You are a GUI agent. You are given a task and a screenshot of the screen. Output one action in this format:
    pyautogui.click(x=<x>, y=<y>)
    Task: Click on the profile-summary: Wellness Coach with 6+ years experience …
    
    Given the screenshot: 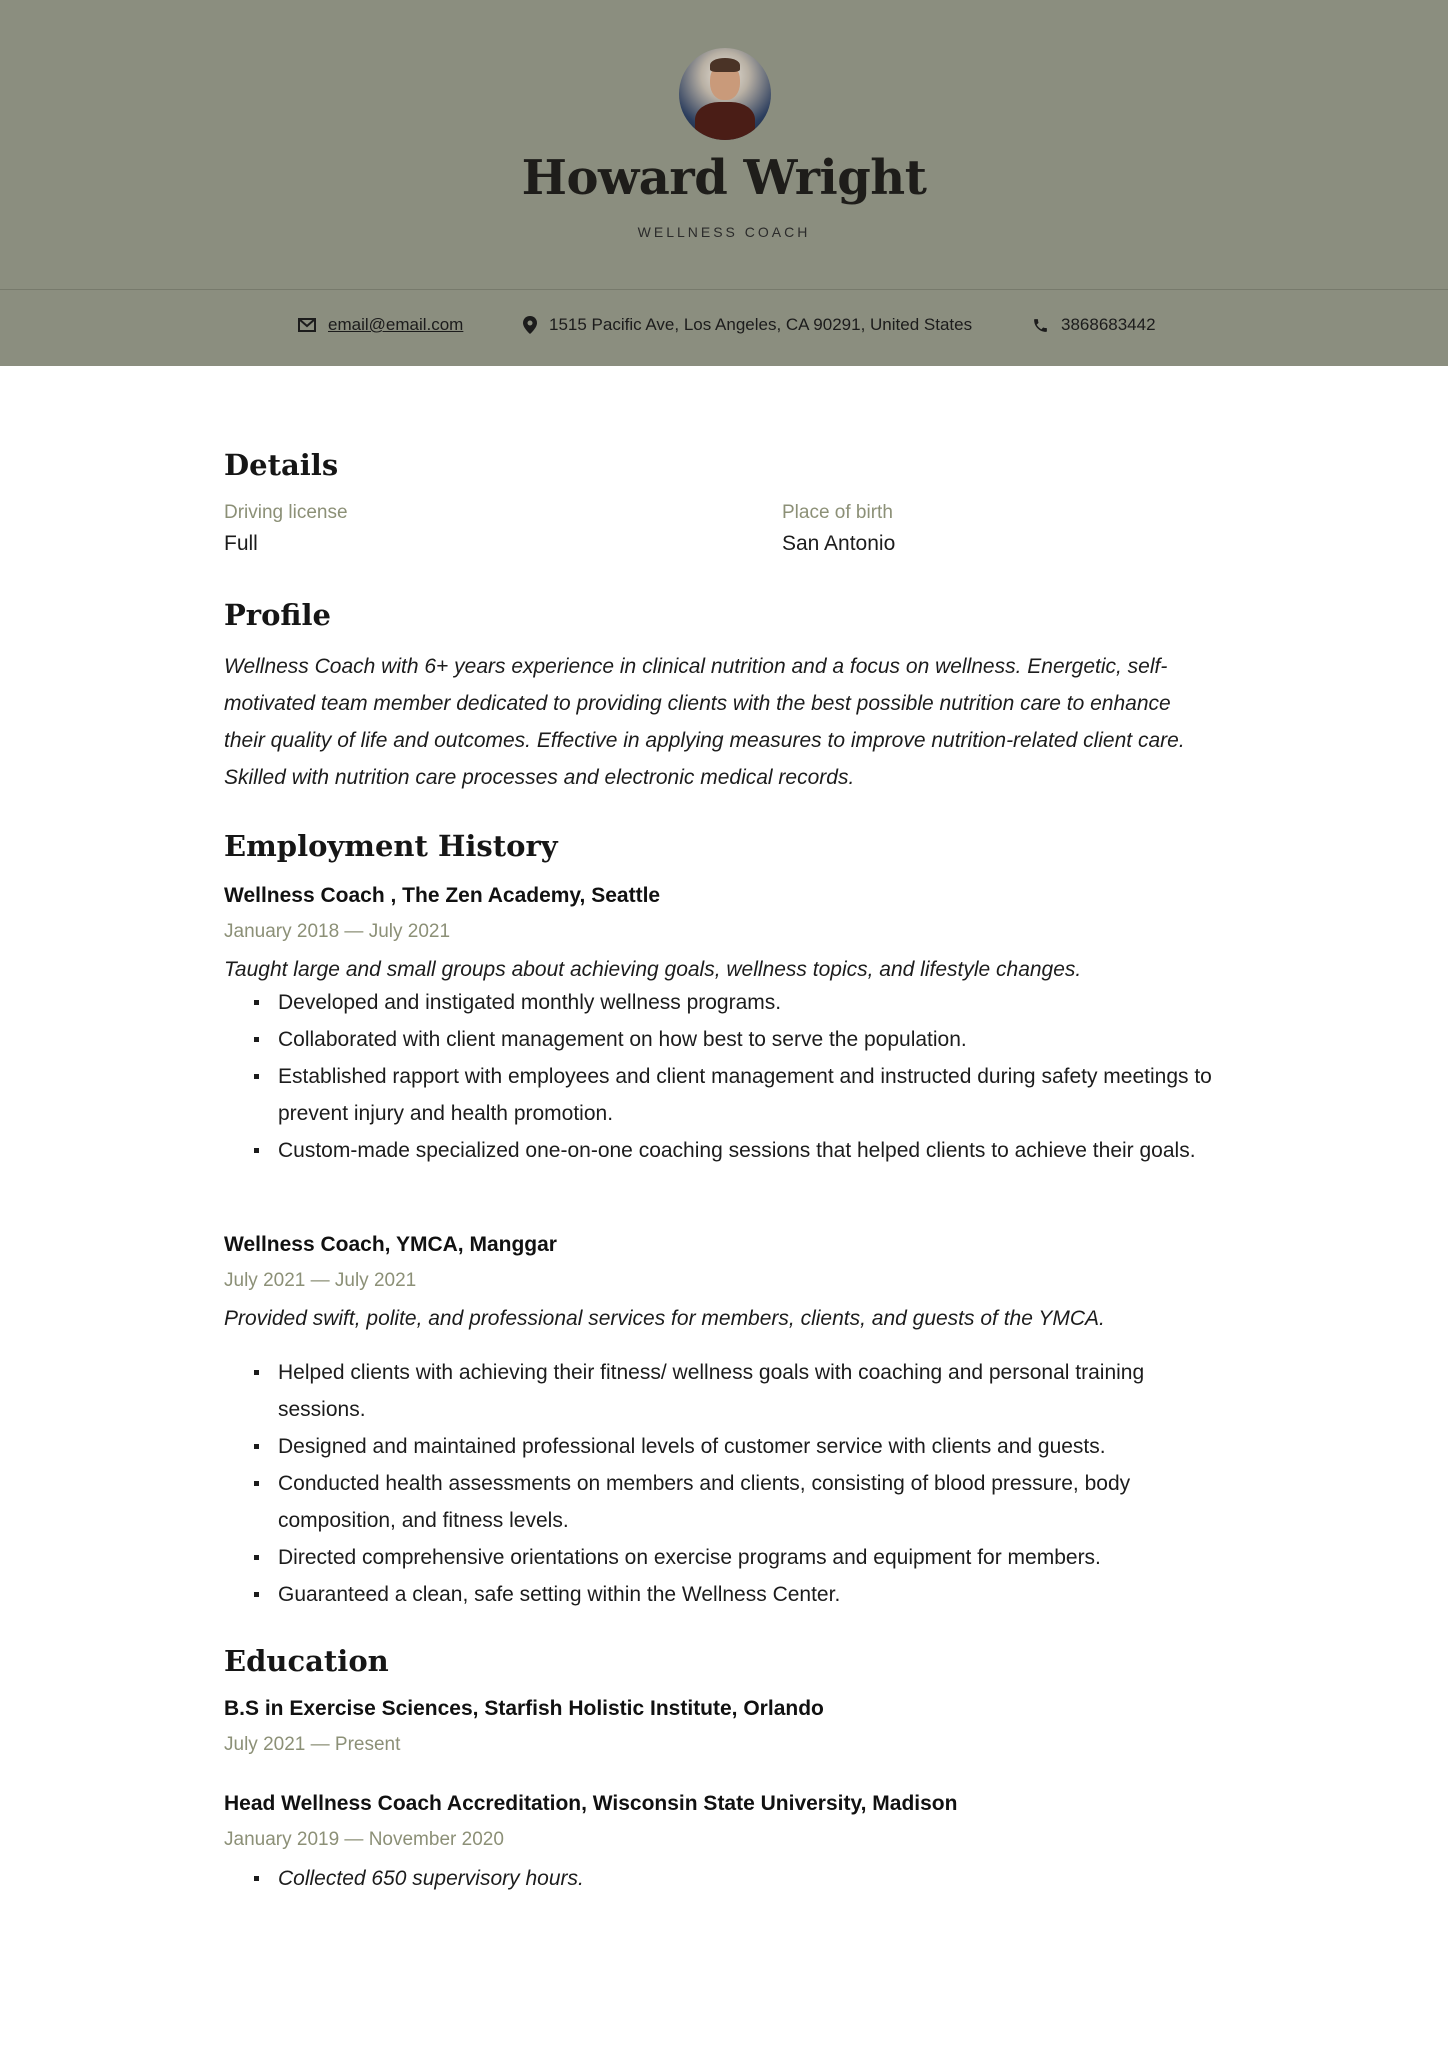 What is the action you would take?
    pyautogui.click(x=704, y=722)
    